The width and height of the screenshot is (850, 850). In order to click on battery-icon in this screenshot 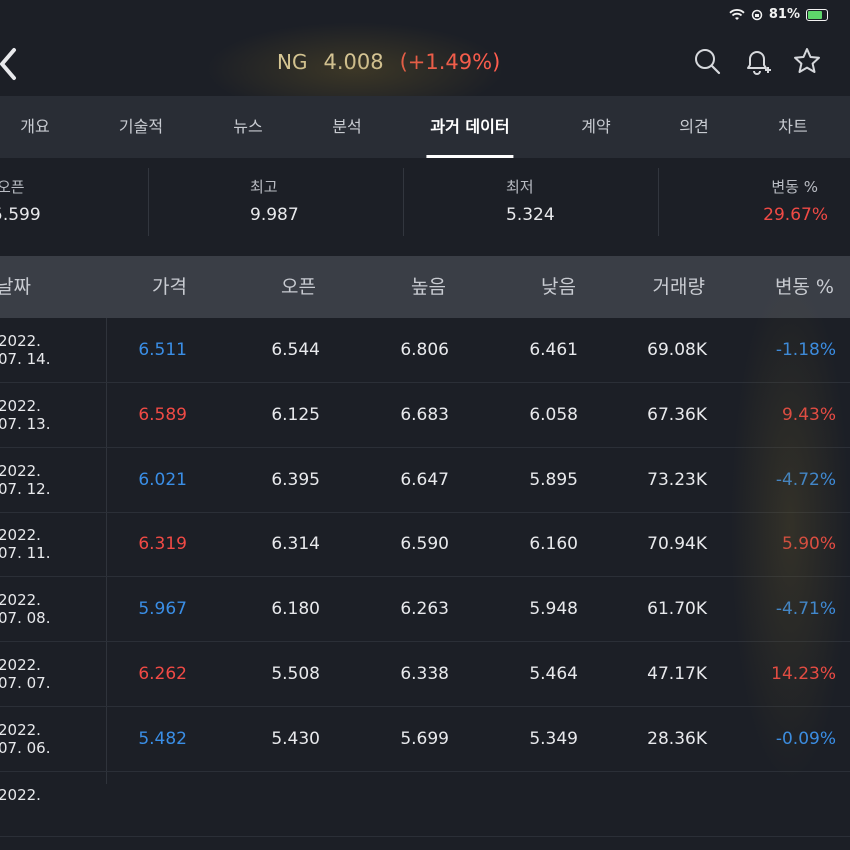, I will do `click(817, 14)`.